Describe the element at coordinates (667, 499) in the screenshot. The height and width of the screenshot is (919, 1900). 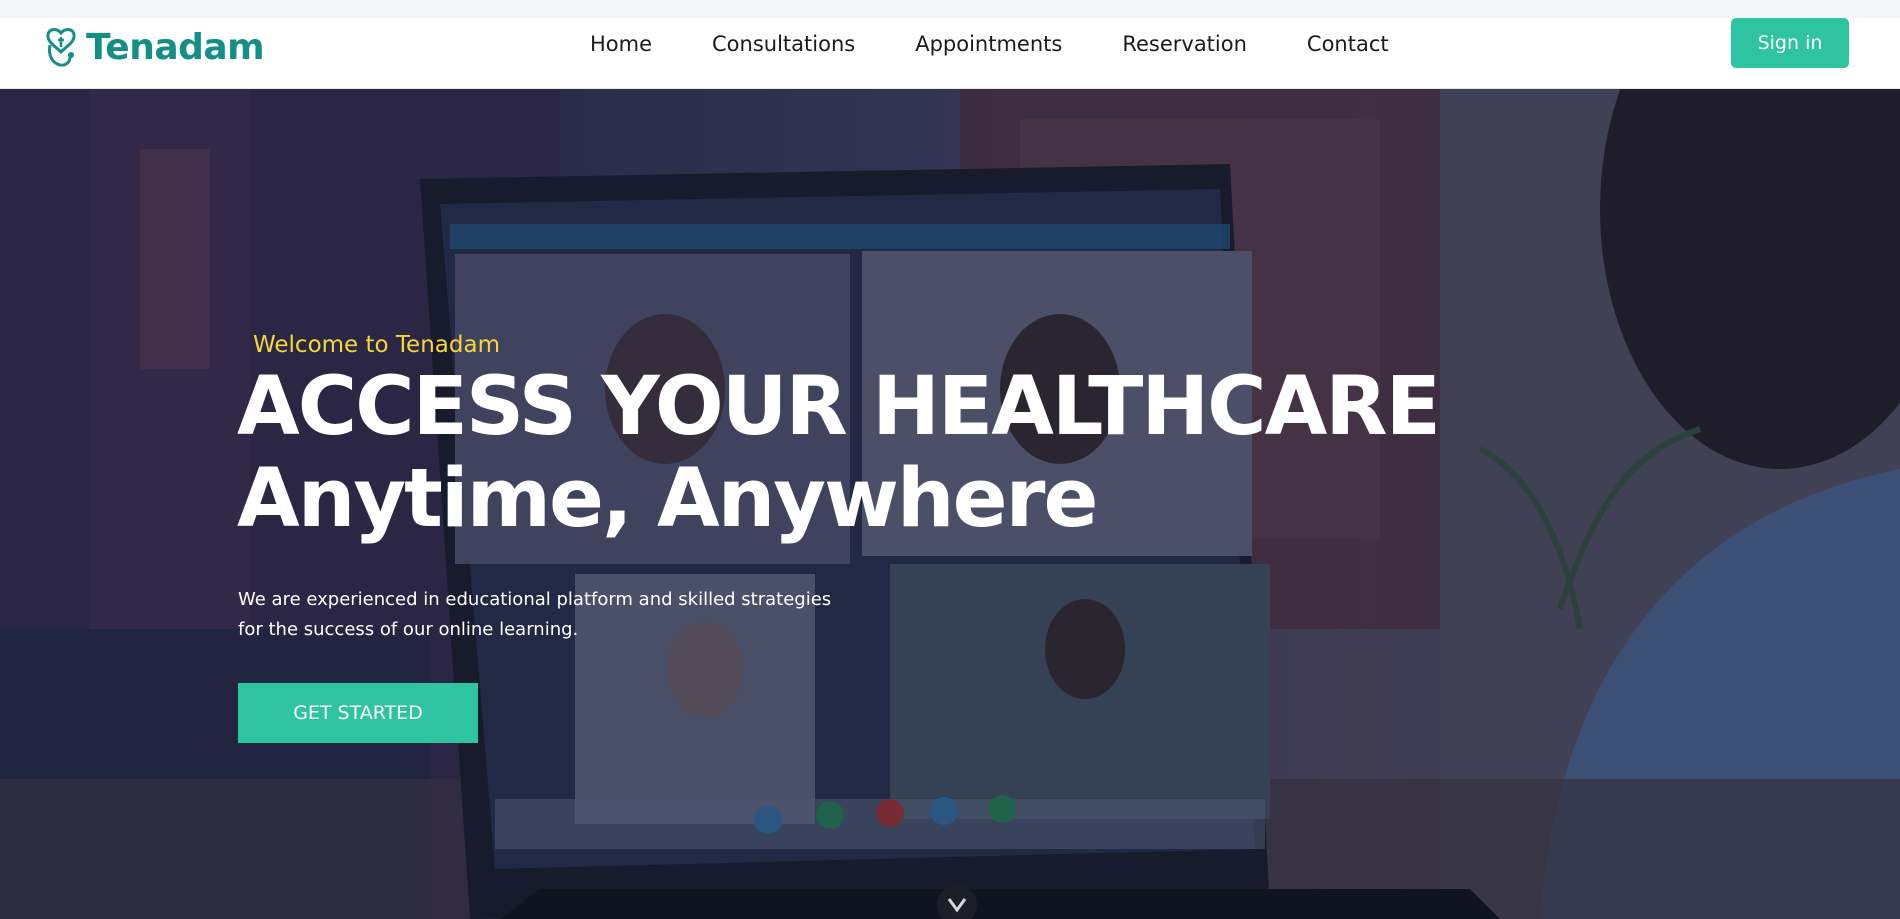
I see `headline-line-2: Anytime, Anywhere` at that location.